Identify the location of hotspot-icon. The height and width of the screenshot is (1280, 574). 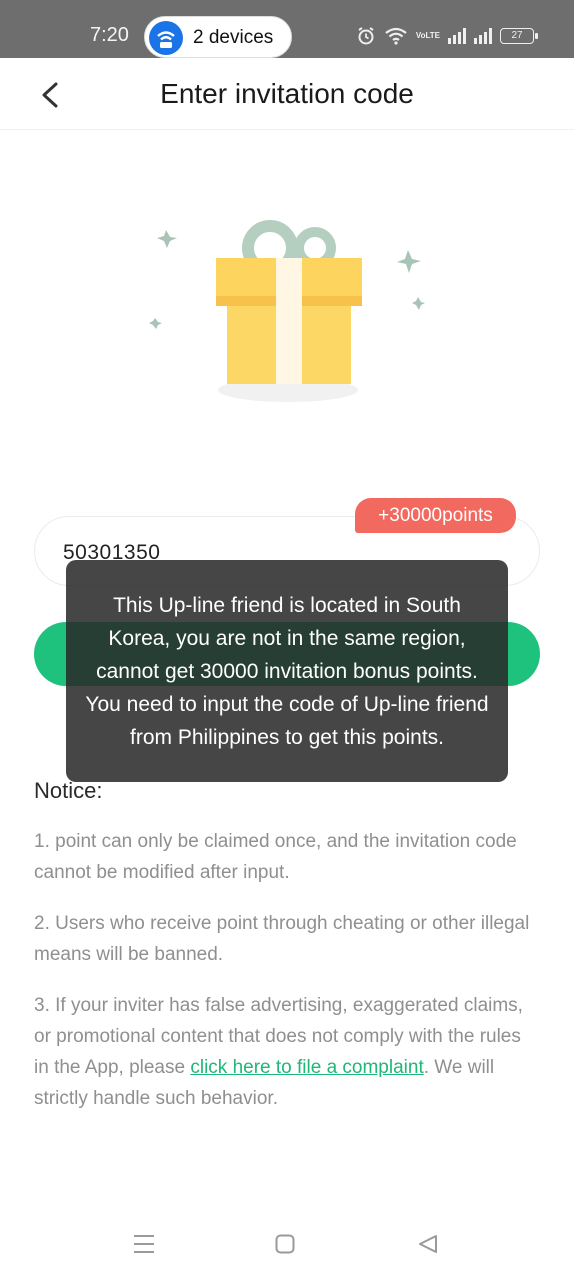
(166, 38).